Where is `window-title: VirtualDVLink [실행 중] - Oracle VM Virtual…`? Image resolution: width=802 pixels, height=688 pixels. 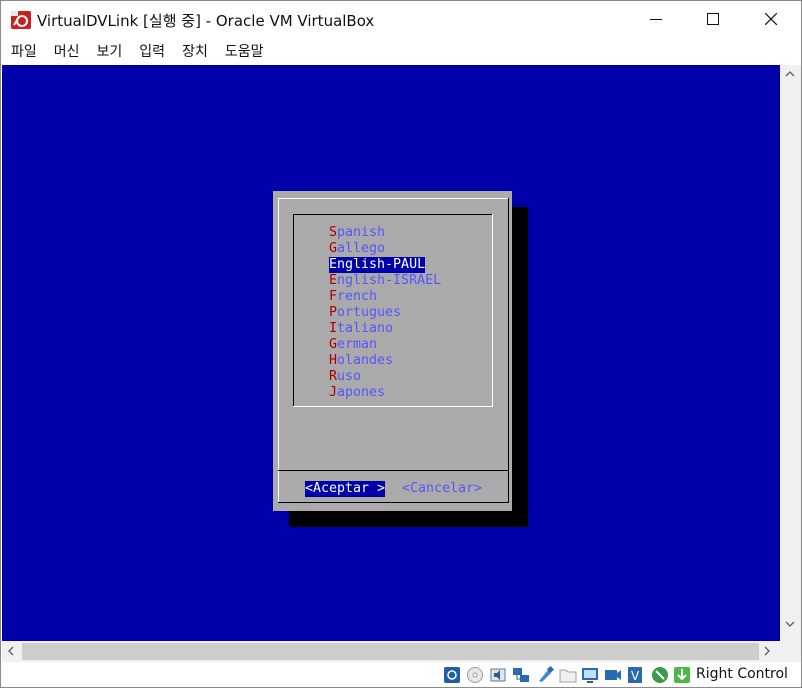
window-title: VirtualDVLink [실행 중] - Oracle VM Virtual… is located at coordinates (206, 21).